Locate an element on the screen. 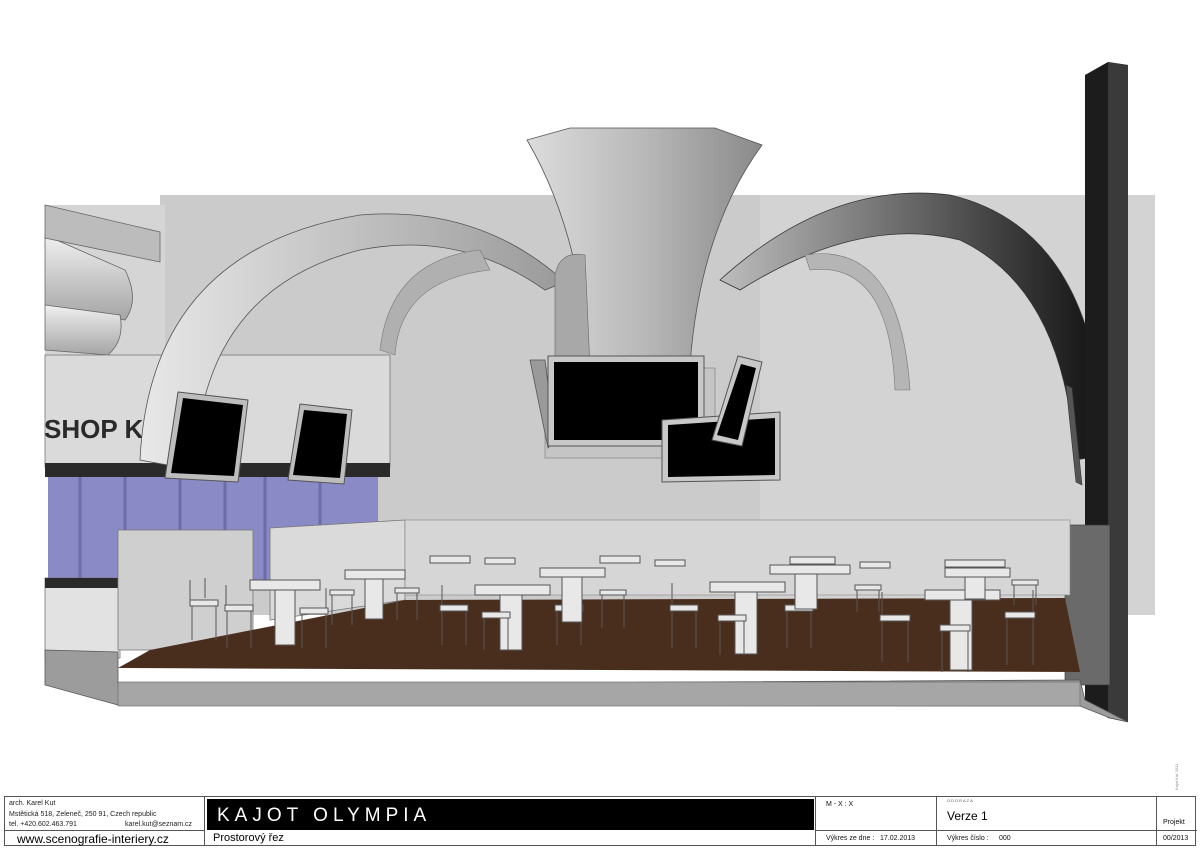  project-number-cell: Projekt 00/2013 is located at coordinates (1177, 821).